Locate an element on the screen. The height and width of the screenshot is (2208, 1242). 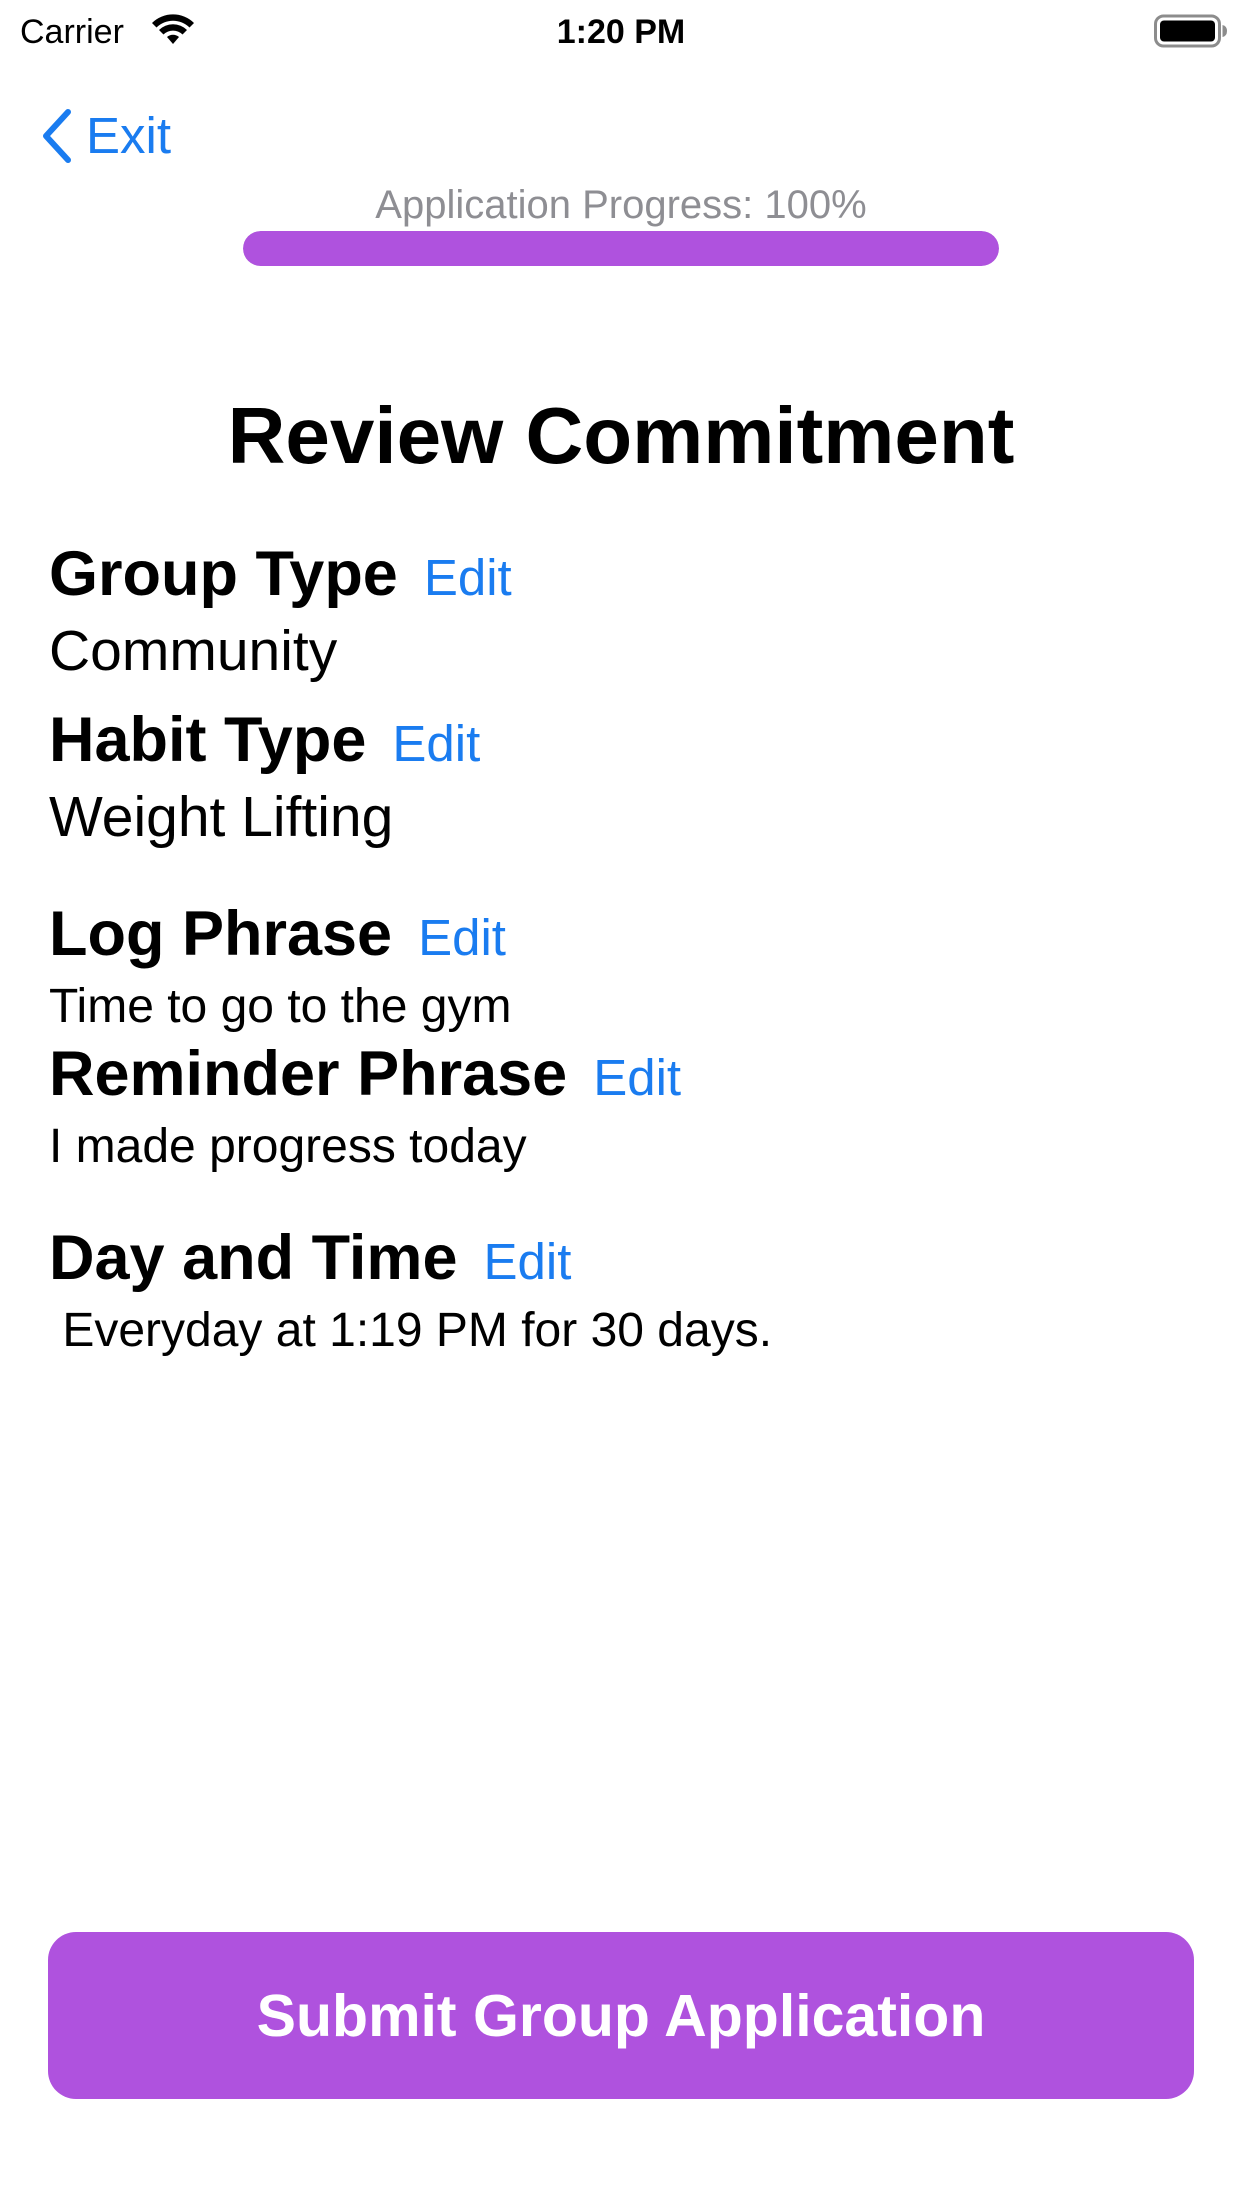
edit-habit-type-button: Edit is located at coordinates (436, 744).